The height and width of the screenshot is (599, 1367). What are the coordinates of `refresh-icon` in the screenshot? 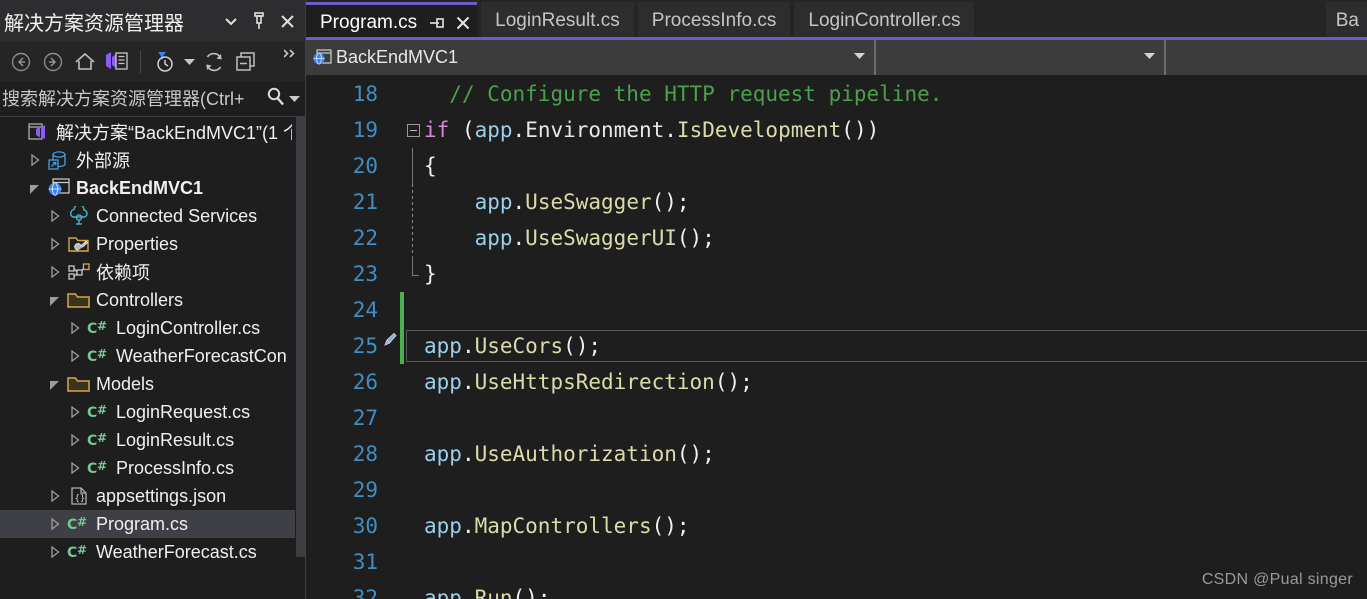 It's located at (214, 62).